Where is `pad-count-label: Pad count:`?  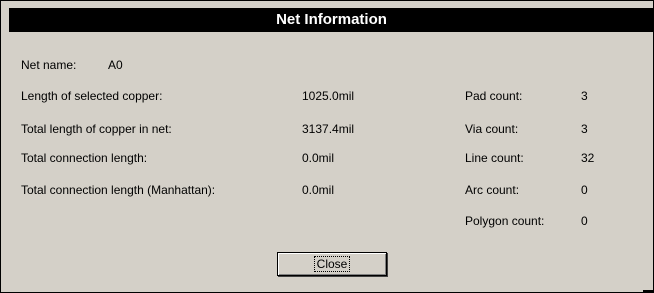 pad-count-label: Pad count: is located at coordinates (494, 96).